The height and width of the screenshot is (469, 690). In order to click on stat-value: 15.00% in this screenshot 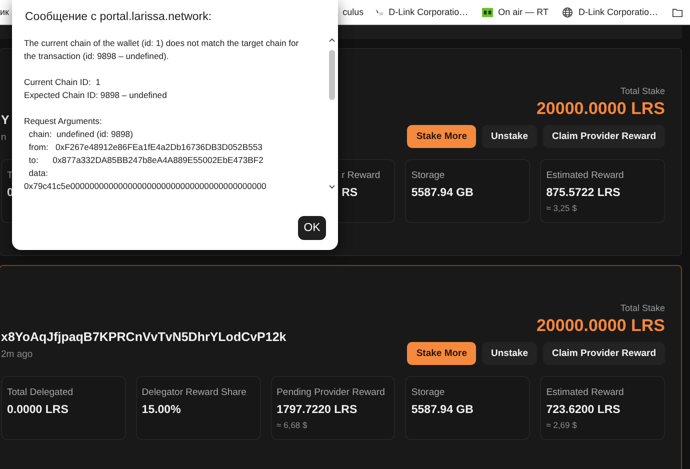, I will do `click(161, 410)`.